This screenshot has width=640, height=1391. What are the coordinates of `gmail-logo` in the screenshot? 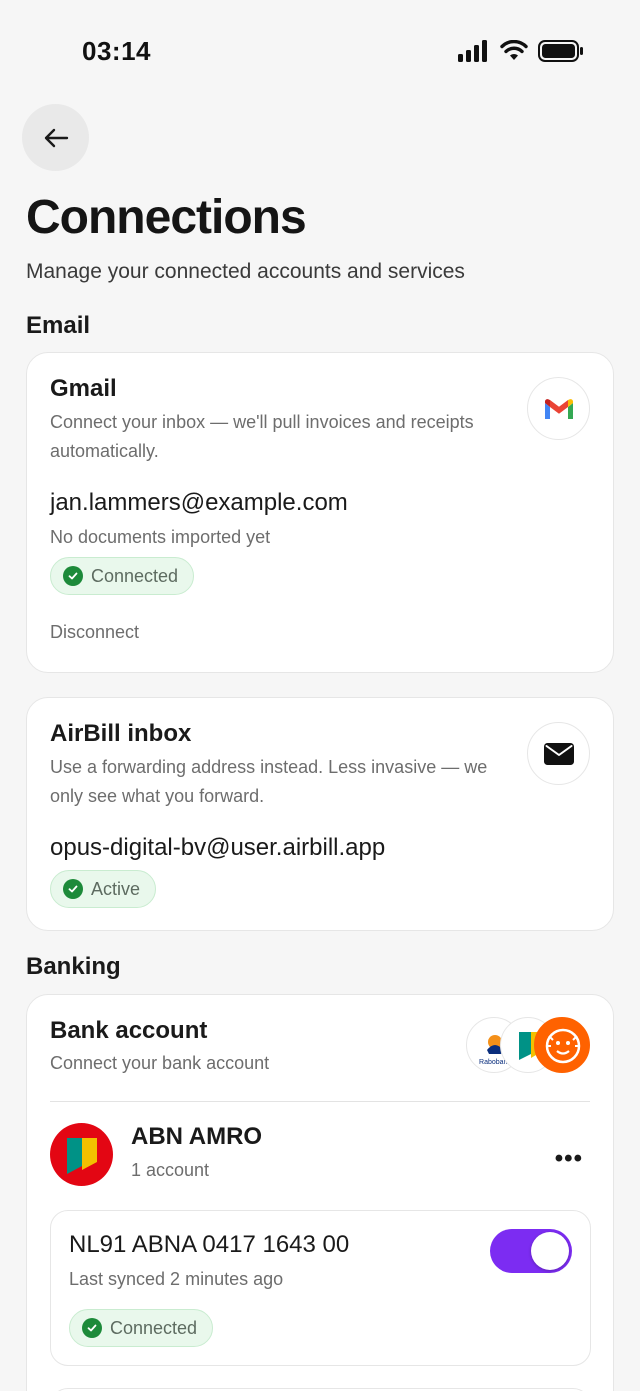 It's located at (558, 408).